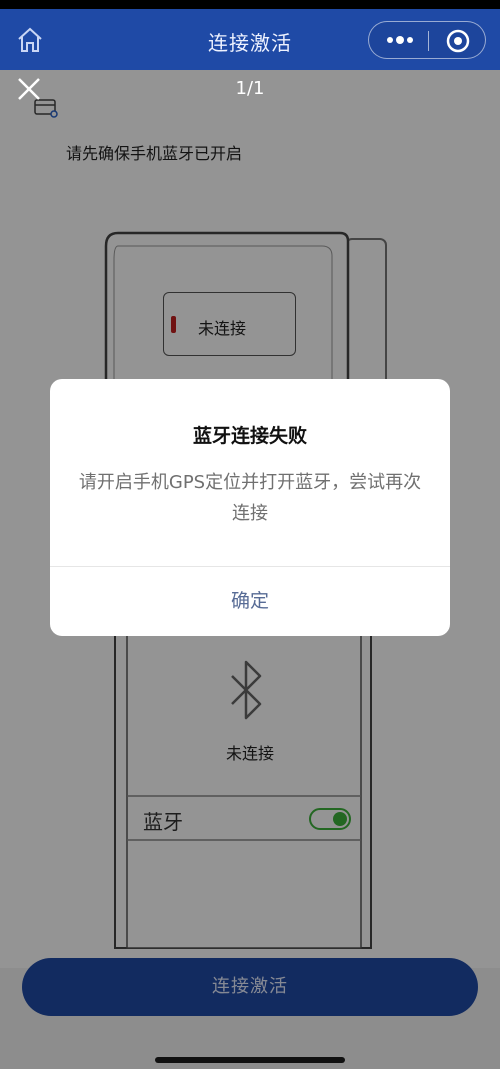  I want to click on status-bar, so click(250, 4).